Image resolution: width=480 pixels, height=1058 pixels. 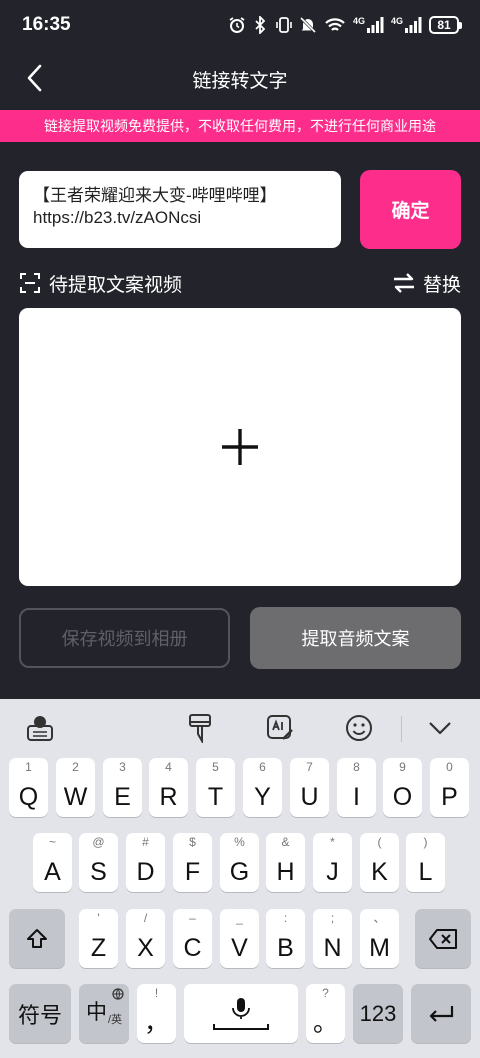 What do you see at coordinates (168, 787) in the screenshot?
I see `key-r: 4R` at bounding box center [168, 787].